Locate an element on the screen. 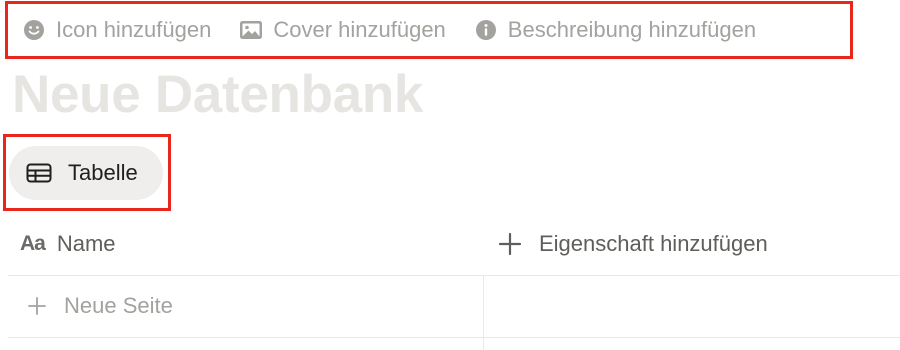  column-header-name-label: Name is located at coordinates (86, 243).